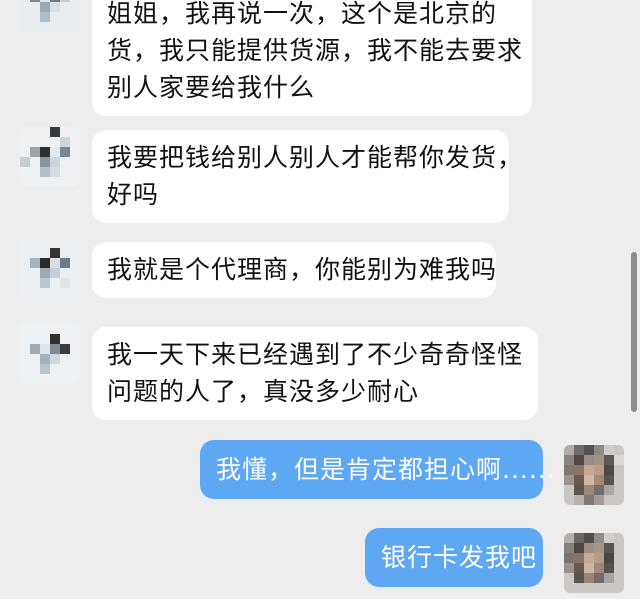 This screenshot has height=599, width=640. Describe the element at coordinates (315, 373) in the screenshot. I see `message-bubble-received: 我一天下来已经遇到了不少奇奇怪怪 问题的人了，真没多少耐心` at that location.